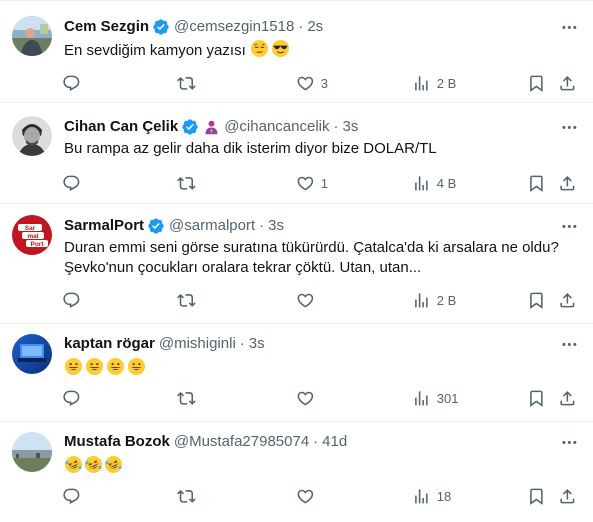  I want to click on like-count: 1, so click(324, 183).